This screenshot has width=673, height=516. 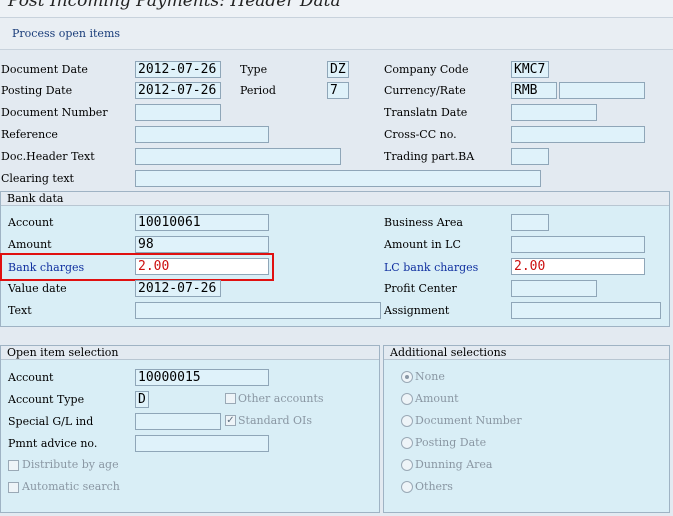 I want to click on company-code-label: Company Code, so click(x=426, y=69).